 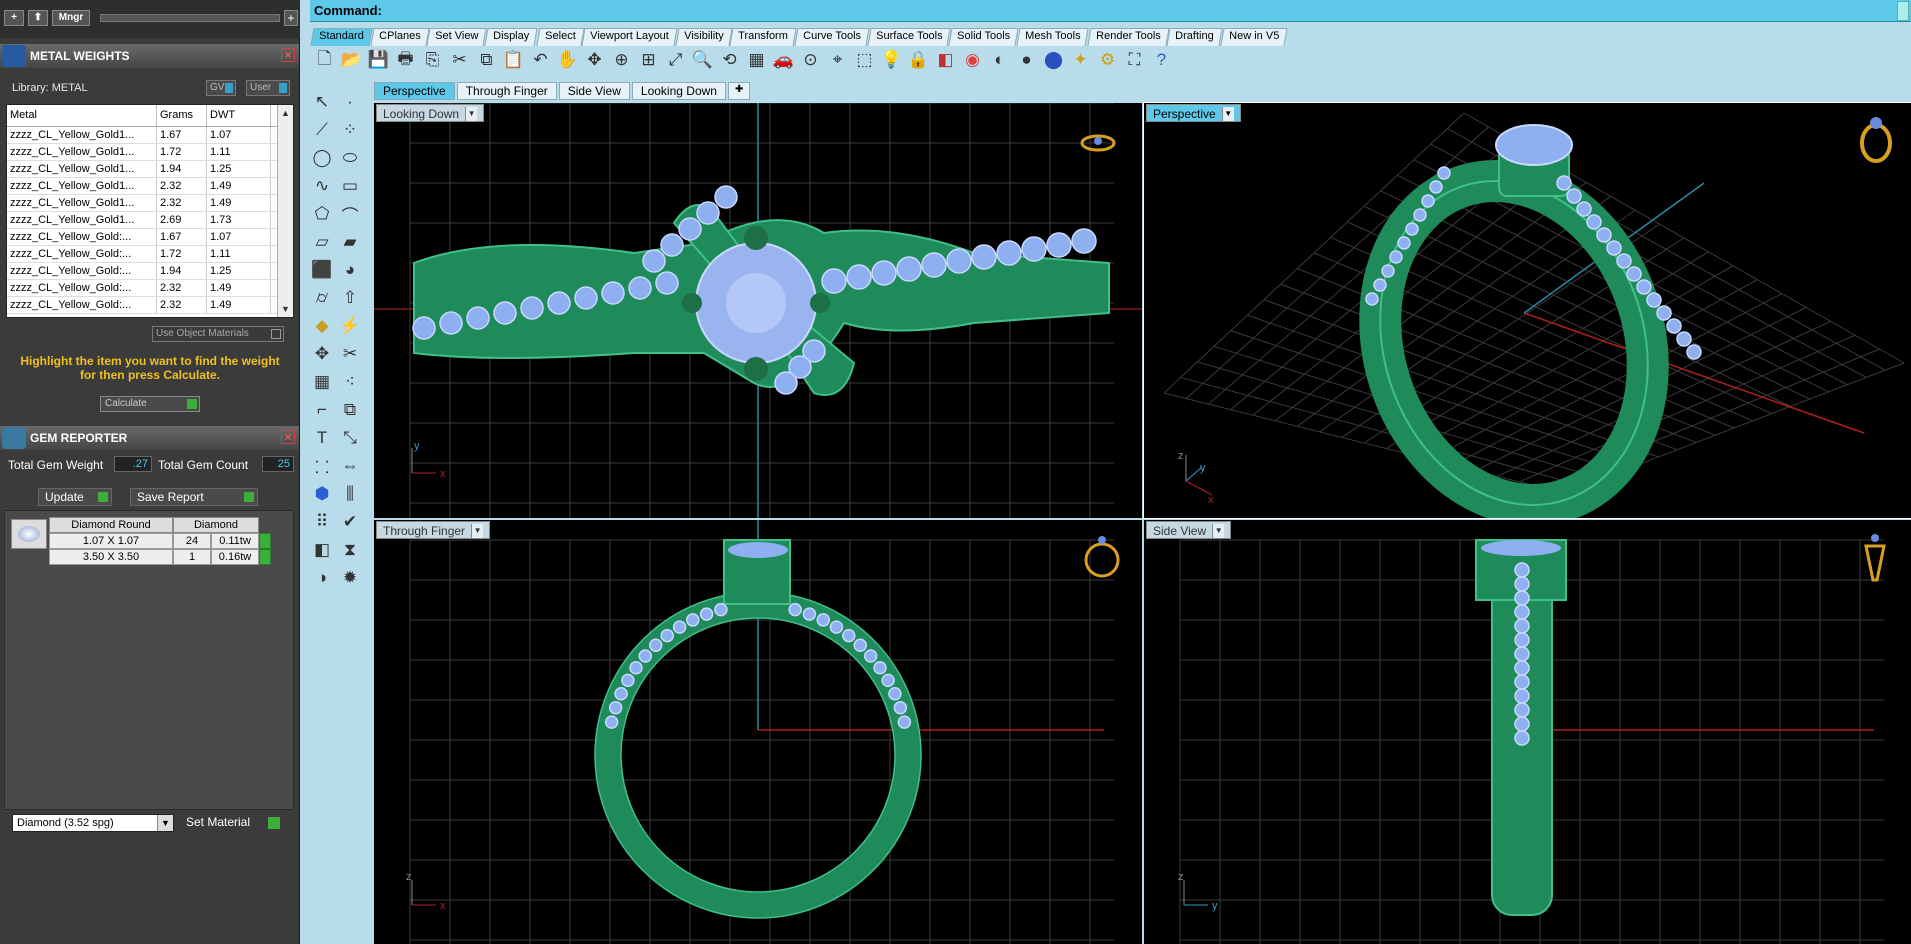 What do you see at coordinates (1193, 113) in the screenshot?
I see `viewport-title-perspective: Perspective ▼` at bounding box center [1193, 113].